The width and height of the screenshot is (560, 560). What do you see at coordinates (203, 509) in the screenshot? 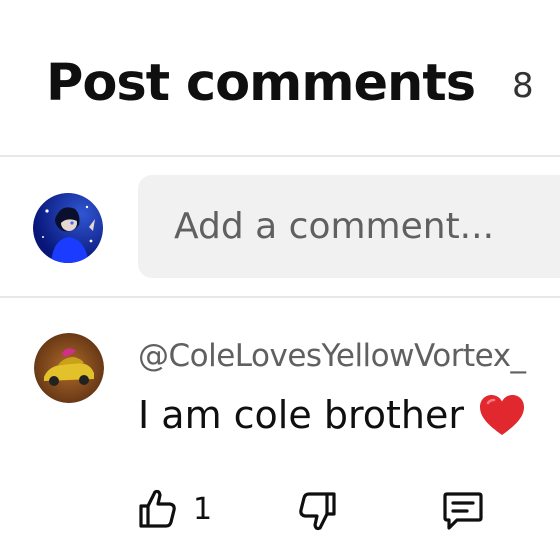
I see `like-count: 1` at bounding box center [203, 509].